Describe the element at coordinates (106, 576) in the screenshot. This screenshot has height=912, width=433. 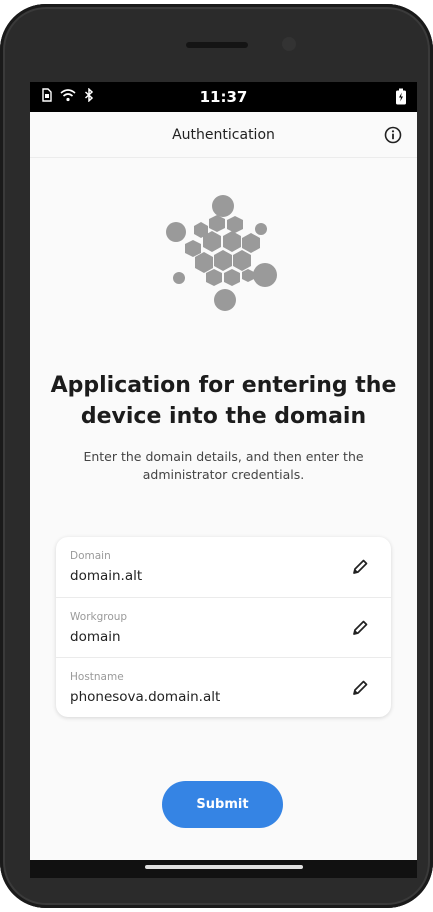
I see `field-value: domain.alt` at that location.